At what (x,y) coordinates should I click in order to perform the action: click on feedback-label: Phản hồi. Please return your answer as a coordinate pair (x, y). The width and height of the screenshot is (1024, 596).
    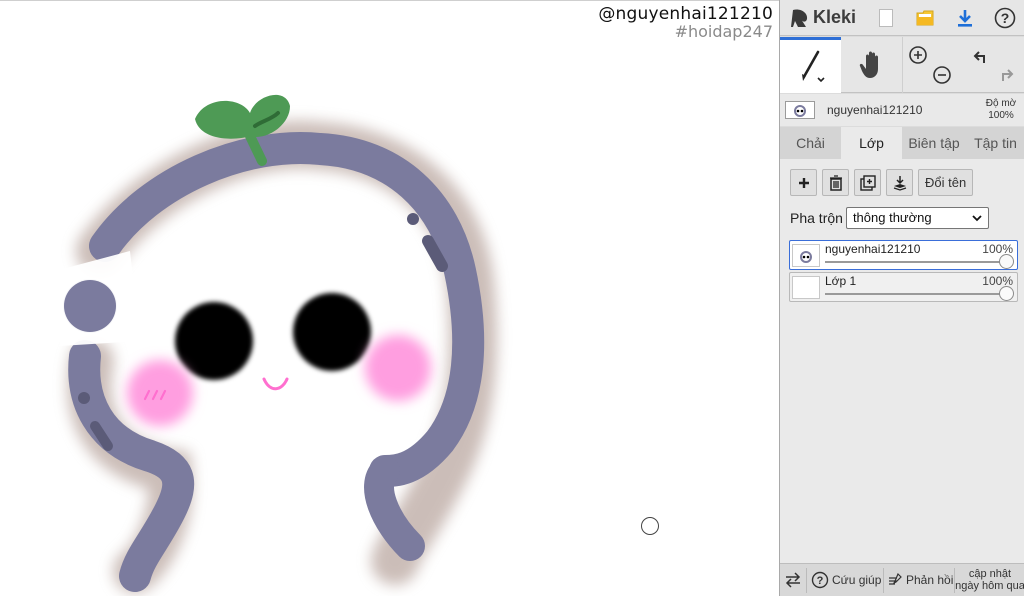
    Looking at the image, I should click on (930, 580).